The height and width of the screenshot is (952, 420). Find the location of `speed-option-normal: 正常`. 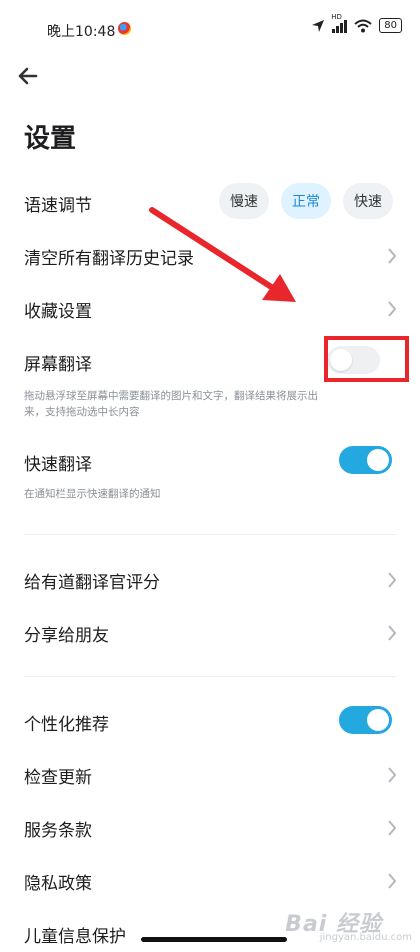

speed-option-normal: 正常 is located at coordinates (306, 201).